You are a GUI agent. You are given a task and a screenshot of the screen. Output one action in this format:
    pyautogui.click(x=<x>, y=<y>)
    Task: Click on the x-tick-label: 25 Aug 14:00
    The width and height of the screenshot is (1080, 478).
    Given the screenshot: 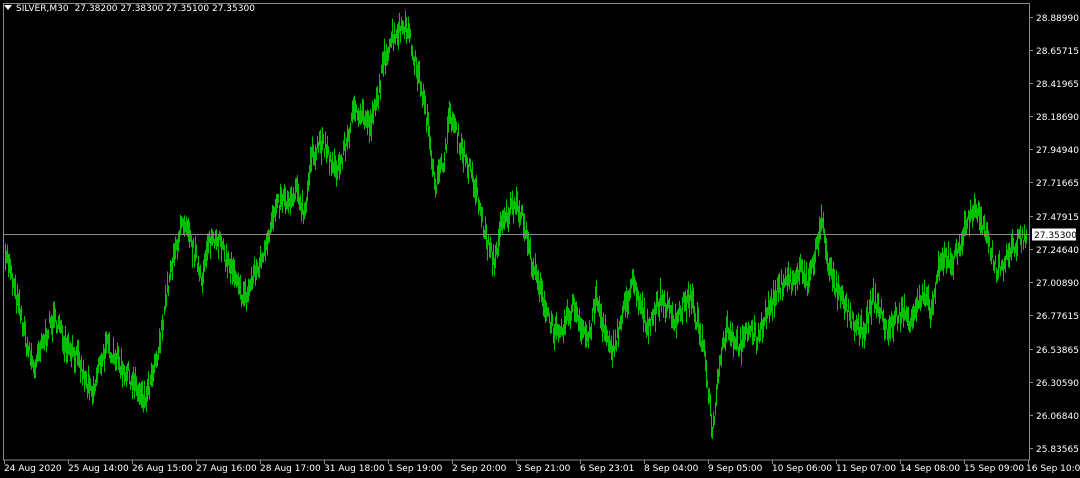 What is the action you would take?
    pyautogui.click(x=98, y=469)
    